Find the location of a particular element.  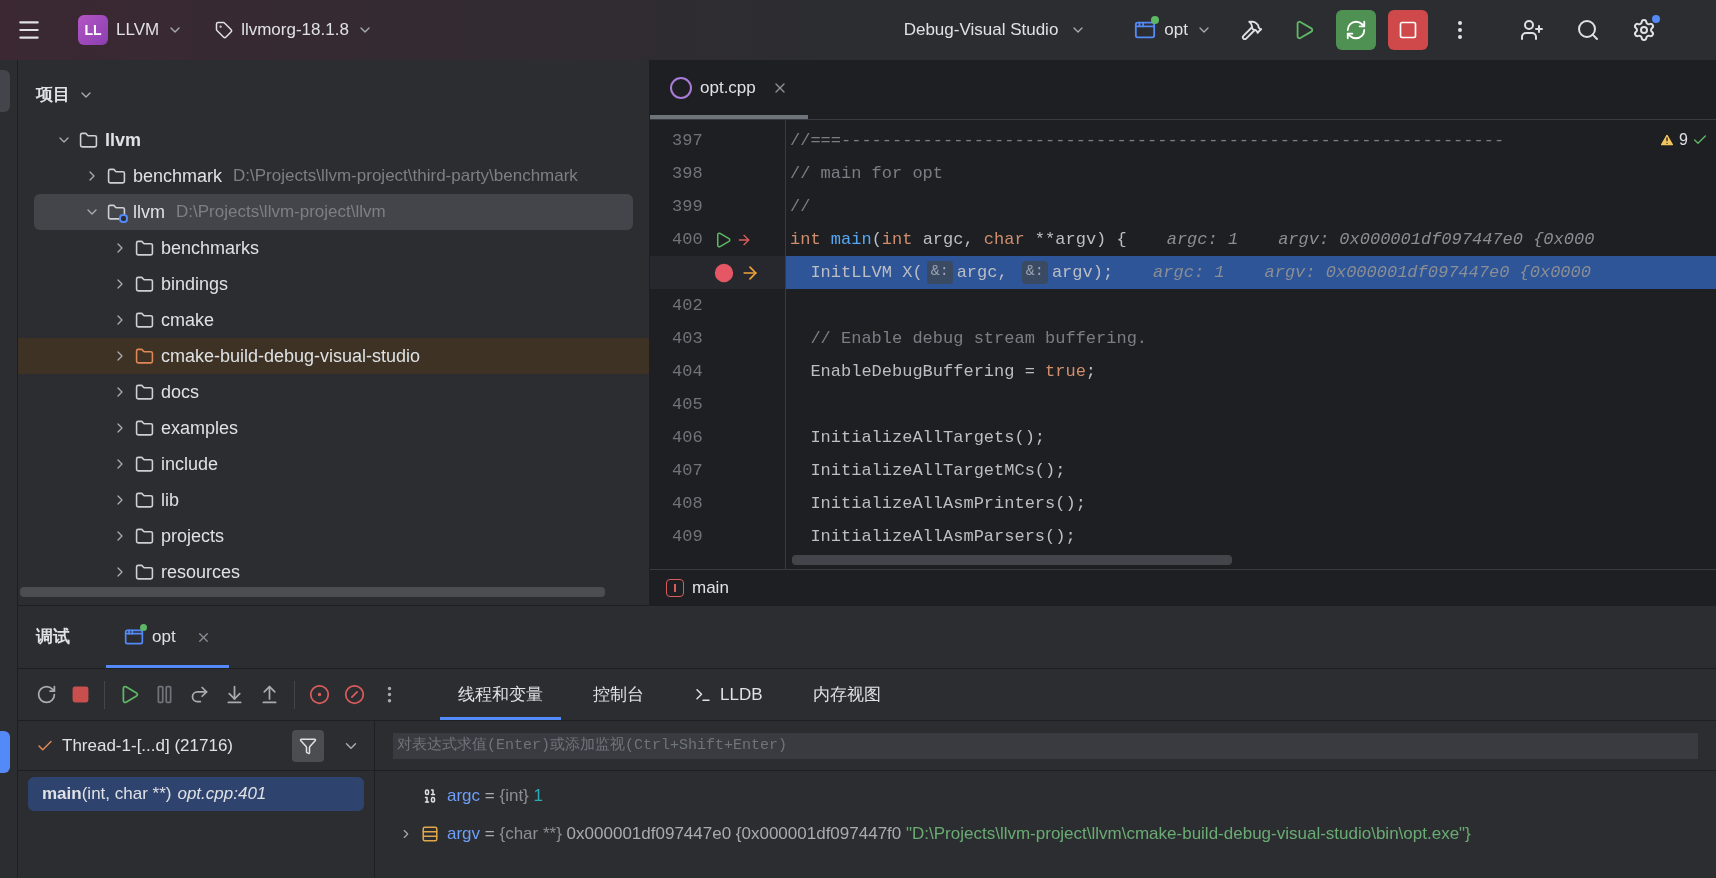

tree-row: lib is located at coordinates (333, 500).